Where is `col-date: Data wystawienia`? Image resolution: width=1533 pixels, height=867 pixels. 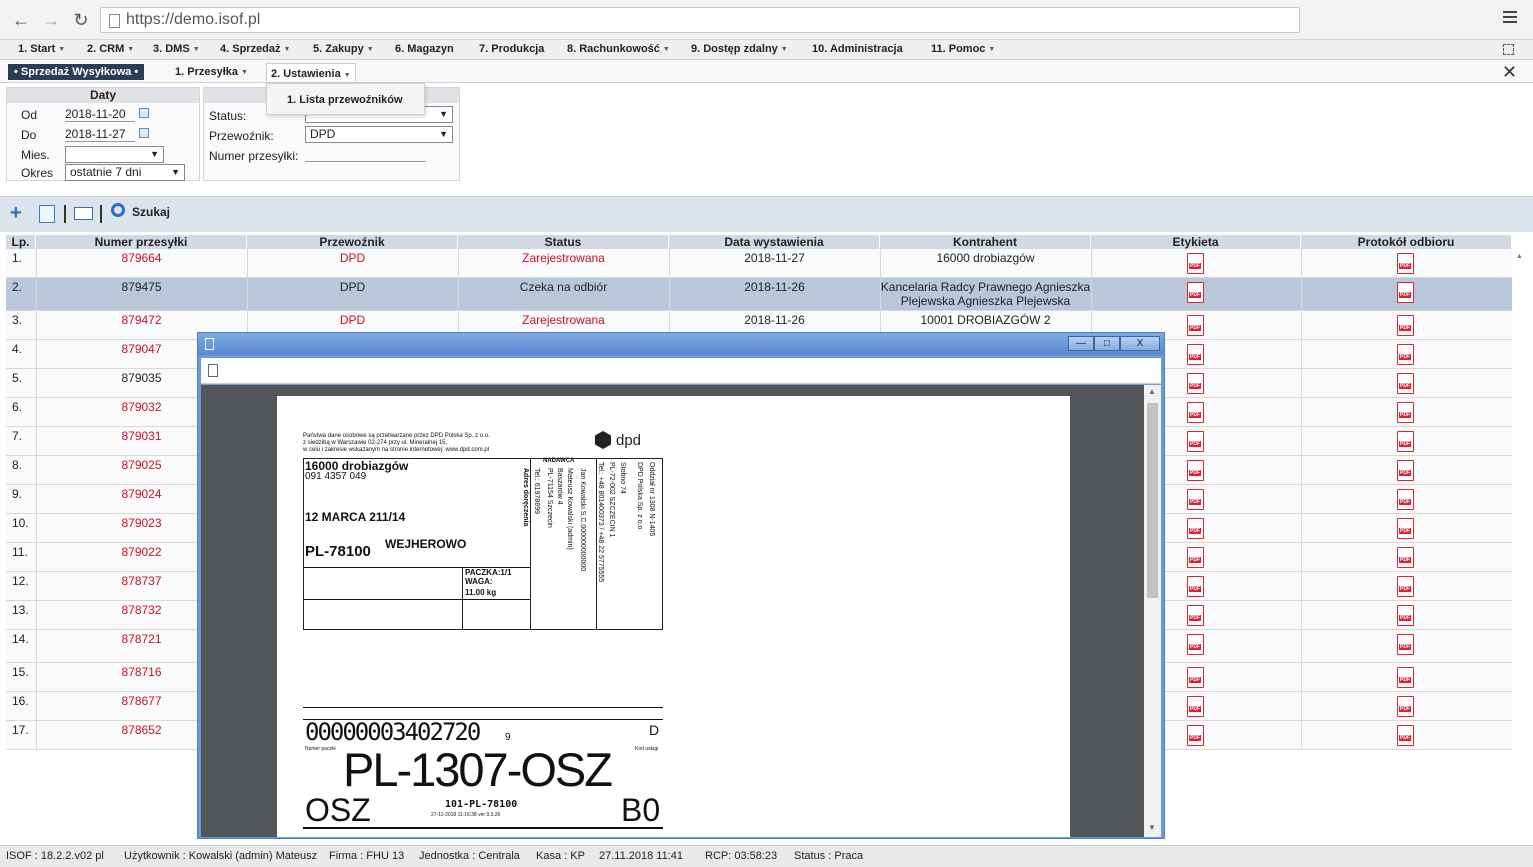
col-date: Data wystawienia is located at coordinates (774, 242).